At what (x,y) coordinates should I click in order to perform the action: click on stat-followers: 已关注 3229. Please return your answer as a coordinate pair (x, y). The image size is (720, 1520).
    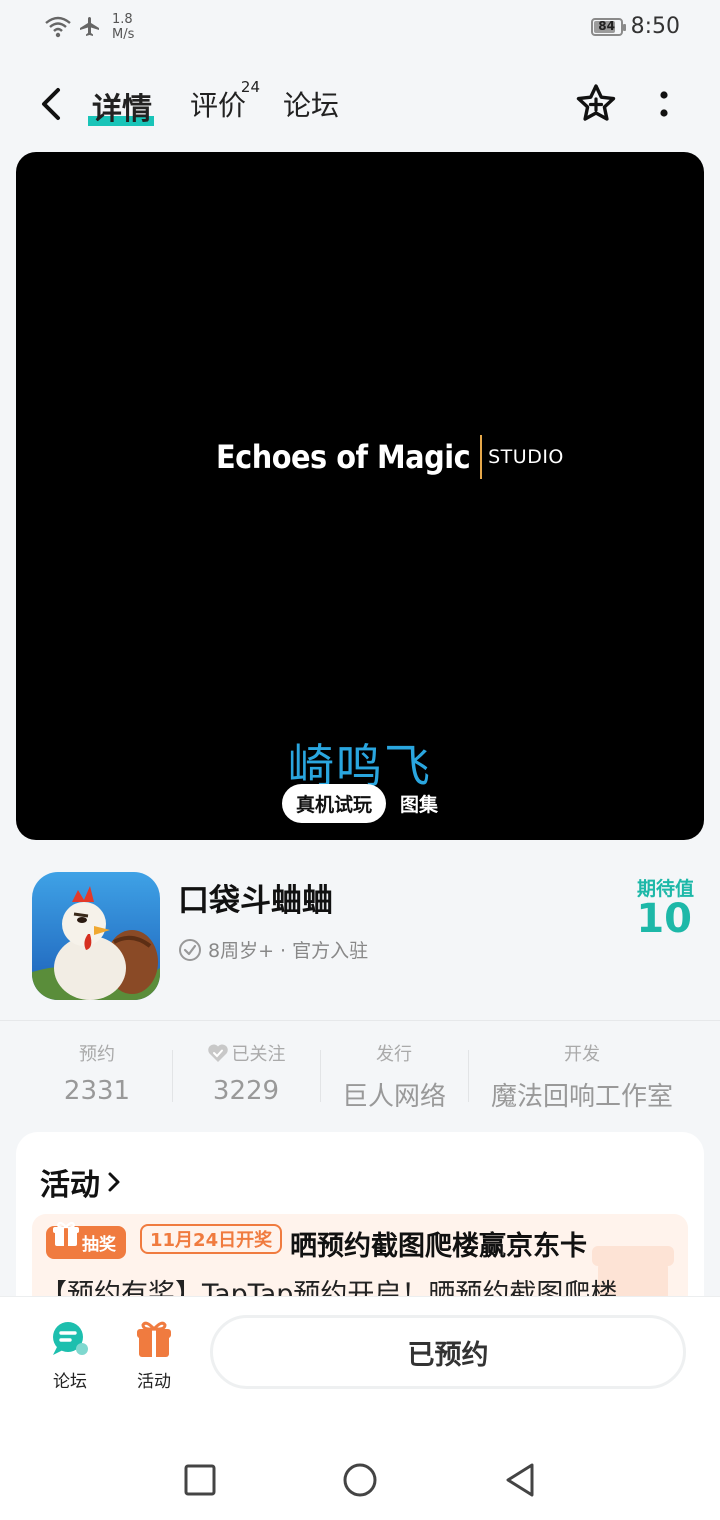
    Looking at the image, I should click on (246, 1073).